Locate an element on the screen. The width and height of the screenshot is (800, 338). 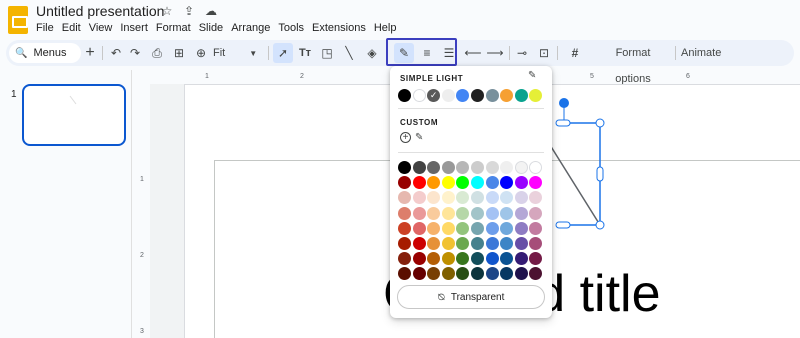
menu-help: Help is located at coordinates (385, 28).